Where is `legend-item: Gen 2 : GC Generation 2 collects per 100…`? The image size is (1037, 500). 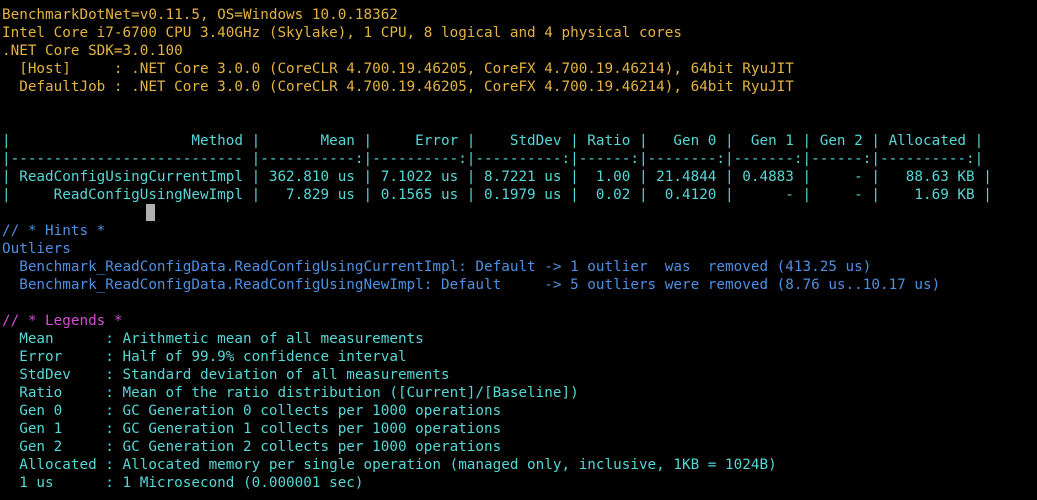
legend-item: Gen 2 : GC Generation 2 collects per 100… is located at coordinates (252, 447).